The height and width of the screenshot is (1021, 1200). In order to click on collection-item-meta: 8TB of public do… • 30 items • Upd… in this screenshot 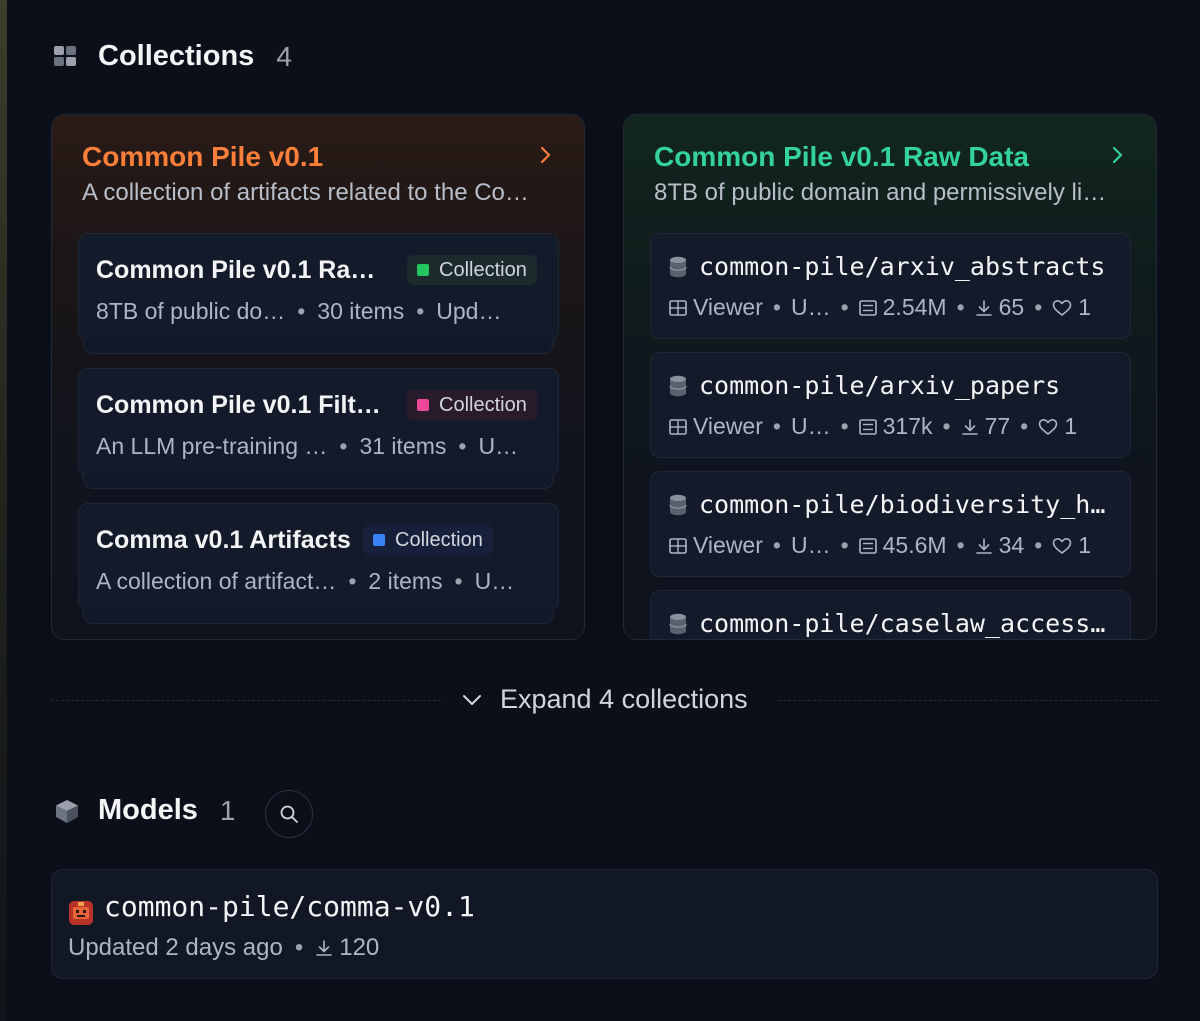, I will do `click(298, 311)`.